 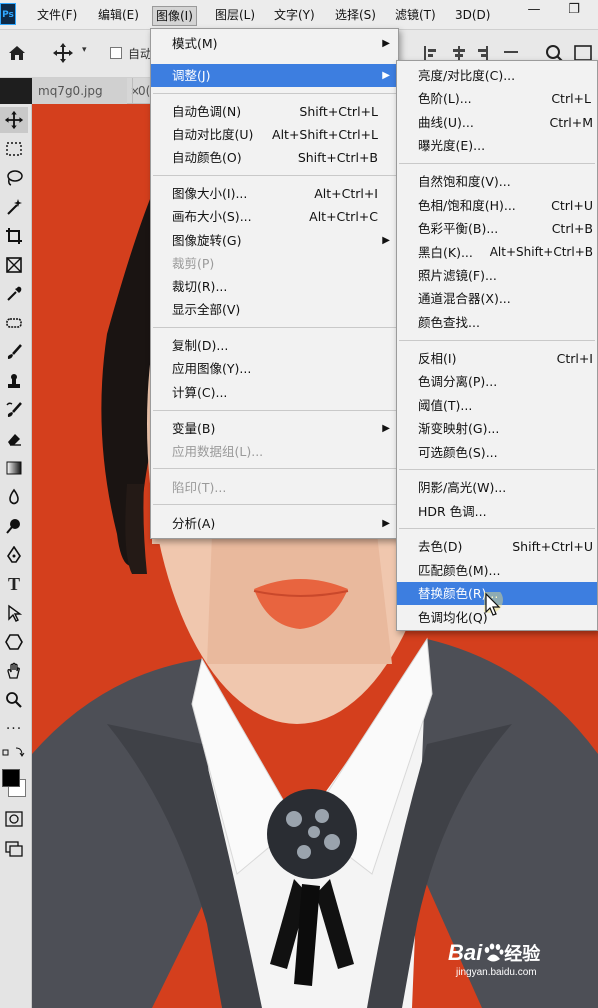 I want to click on menu-item-desaturate: 去色(D) Shift+Ctrl+U, so click(x=497, y=546).